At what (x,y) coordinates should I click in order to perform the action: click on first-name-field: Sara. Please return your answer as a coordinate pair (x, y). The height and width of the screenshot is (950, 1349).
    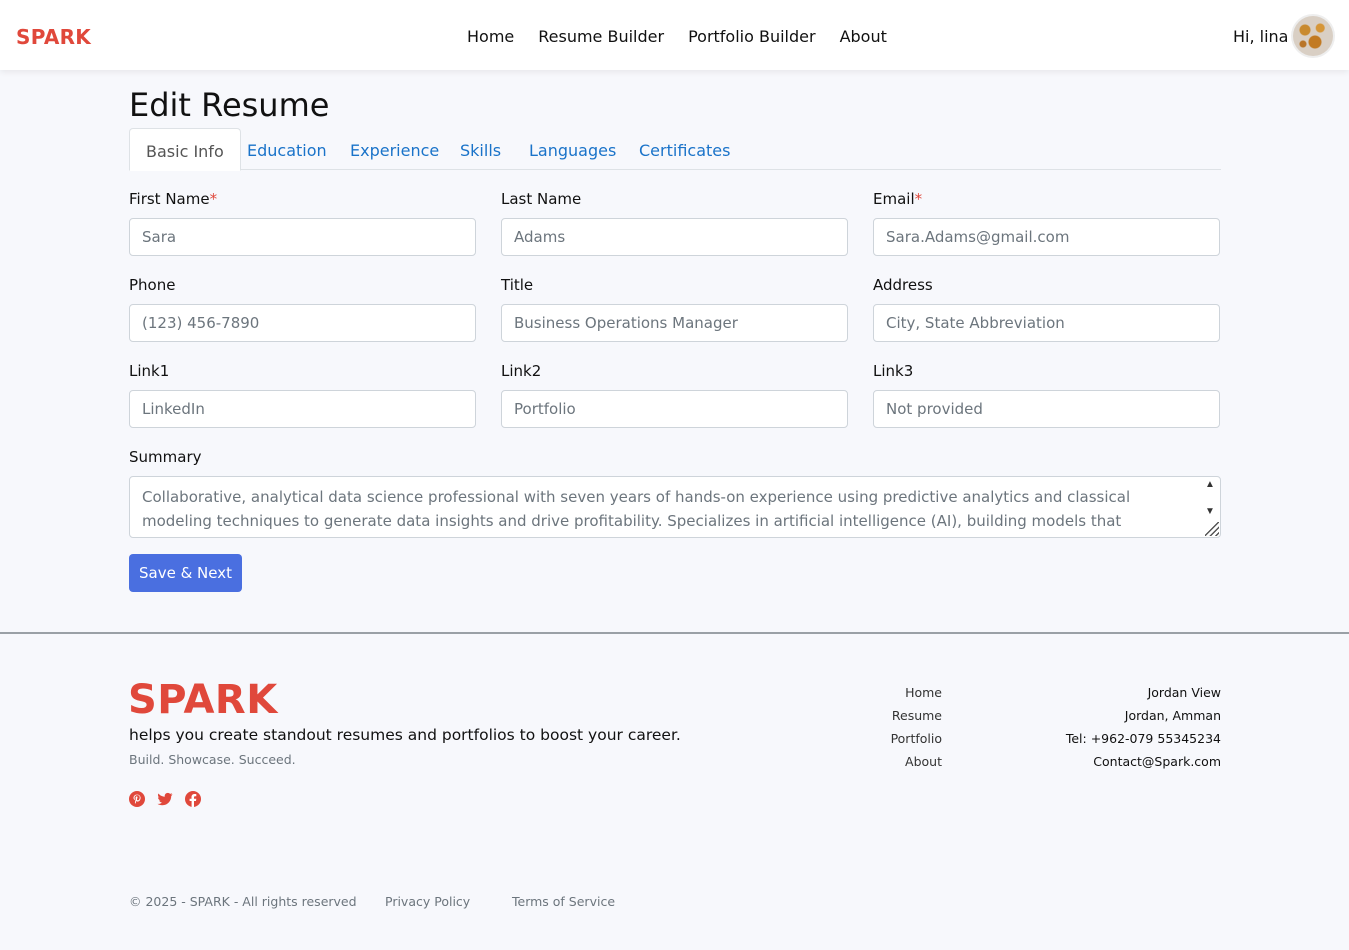
    Looking at the image, I should click on (302, 237).